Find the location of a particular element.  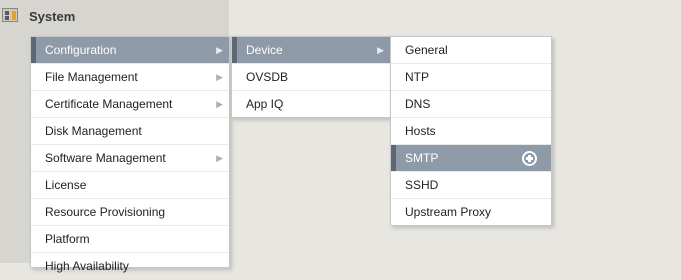

menu-item-app-iq: App IQ is located at coordinates (311, 104).